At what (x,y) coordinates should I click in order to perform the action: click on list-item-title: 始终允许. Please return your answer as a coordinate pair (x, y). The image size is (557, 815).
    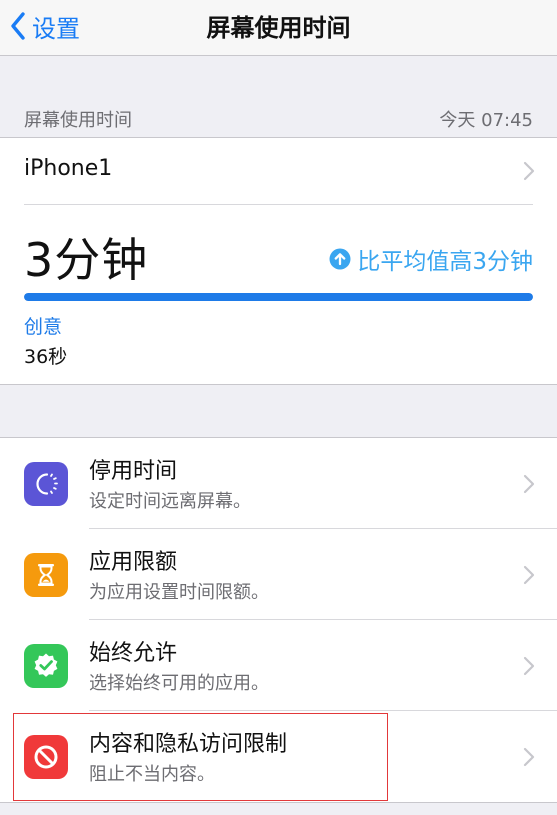
    Looking at the image, I should click on (133, 653).